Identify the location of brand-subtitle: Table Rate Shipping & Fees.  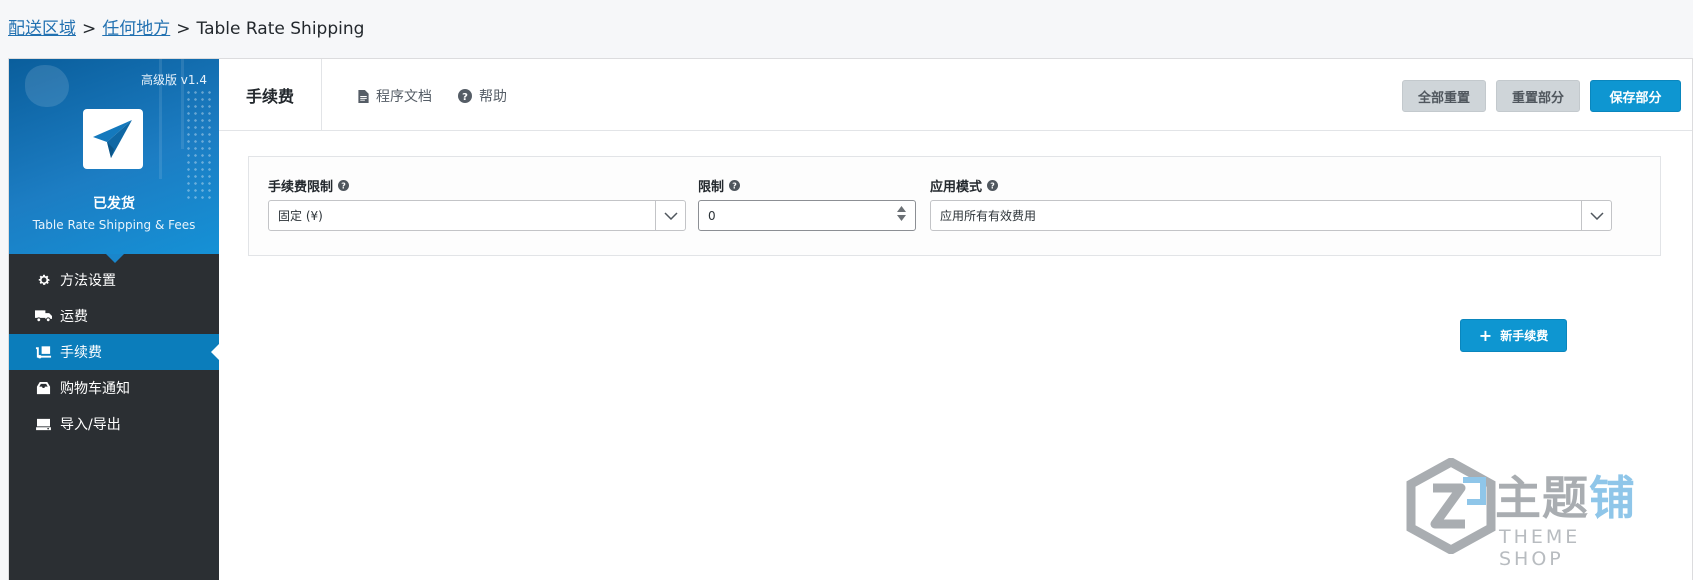
(114, 225).